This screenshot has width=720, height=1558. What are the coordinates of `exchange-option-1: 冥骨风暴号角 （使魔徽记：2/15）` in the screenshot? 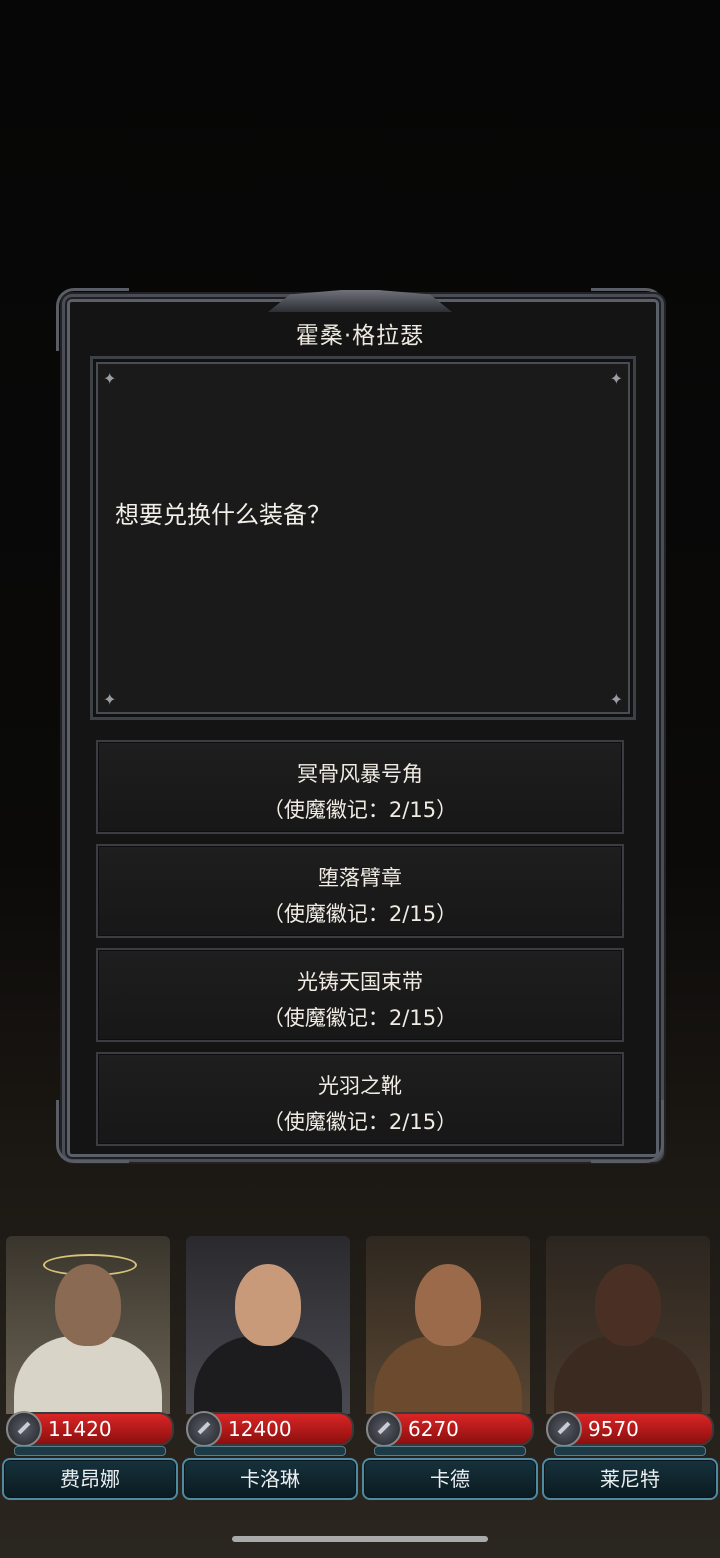 It's located at (360, 787).